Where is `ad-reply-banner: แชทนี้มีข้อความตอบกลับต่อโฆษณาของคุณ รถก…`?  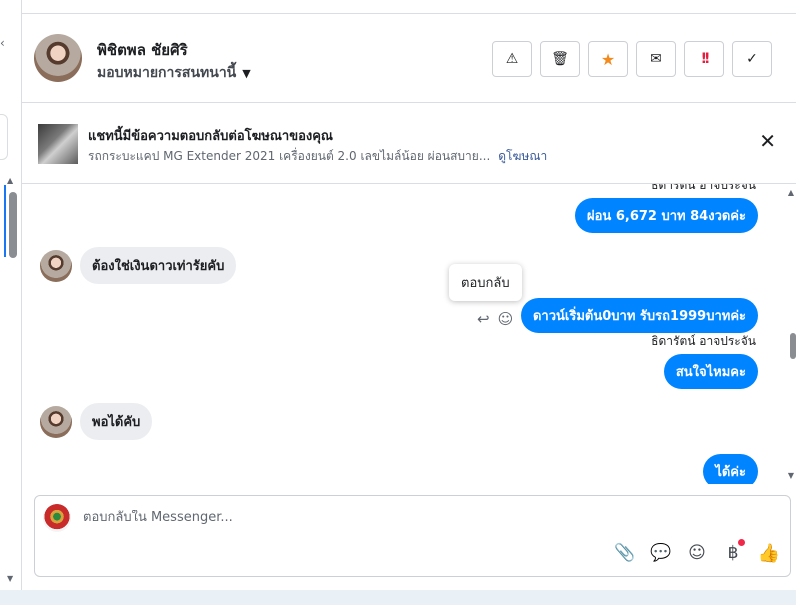 ad-reply-banner: แชทนี้มีข้อความตอบกลับต่อโฆษณาของคุณ รถก… is located at coordinates (409, 144).